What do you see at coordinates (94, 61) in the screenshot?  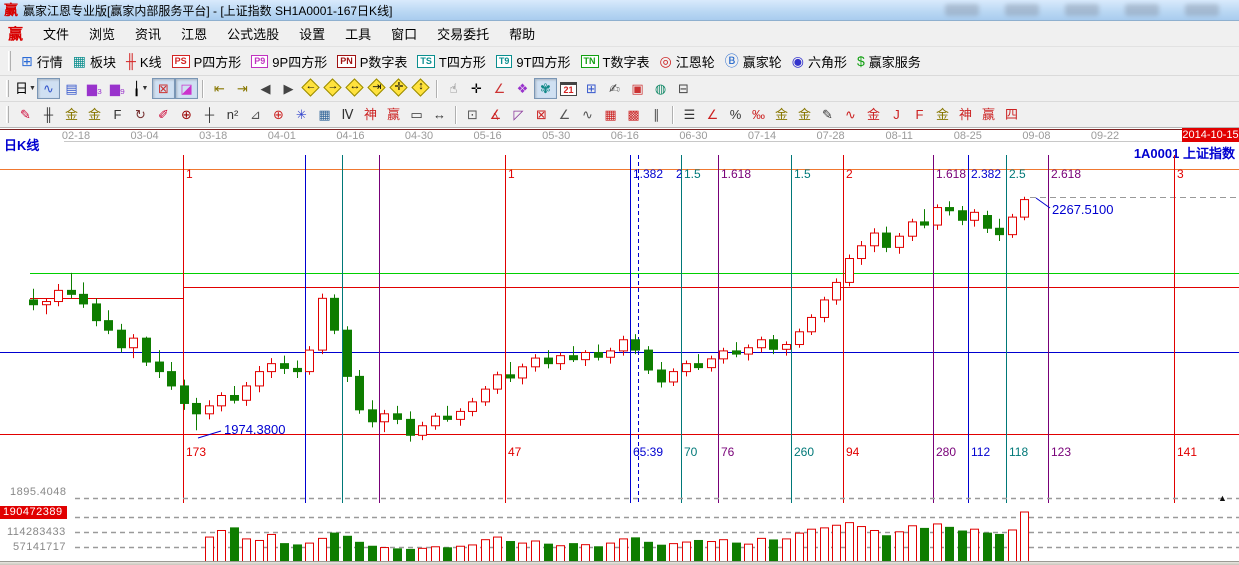 I see `sectors-button: ▦ 板块` at bounding box center [94, 61].